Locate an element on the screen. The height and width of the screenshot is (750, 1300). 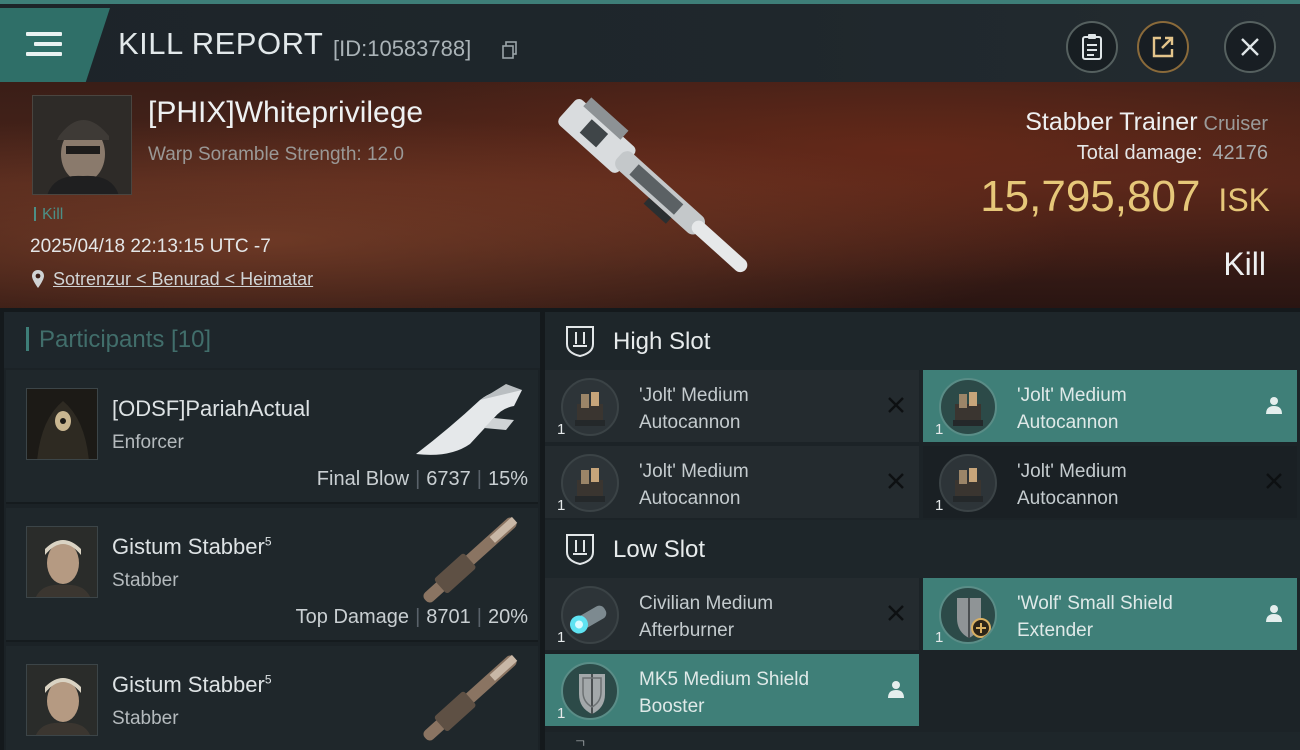
next-slot-header is located at coordinates (922, 741).